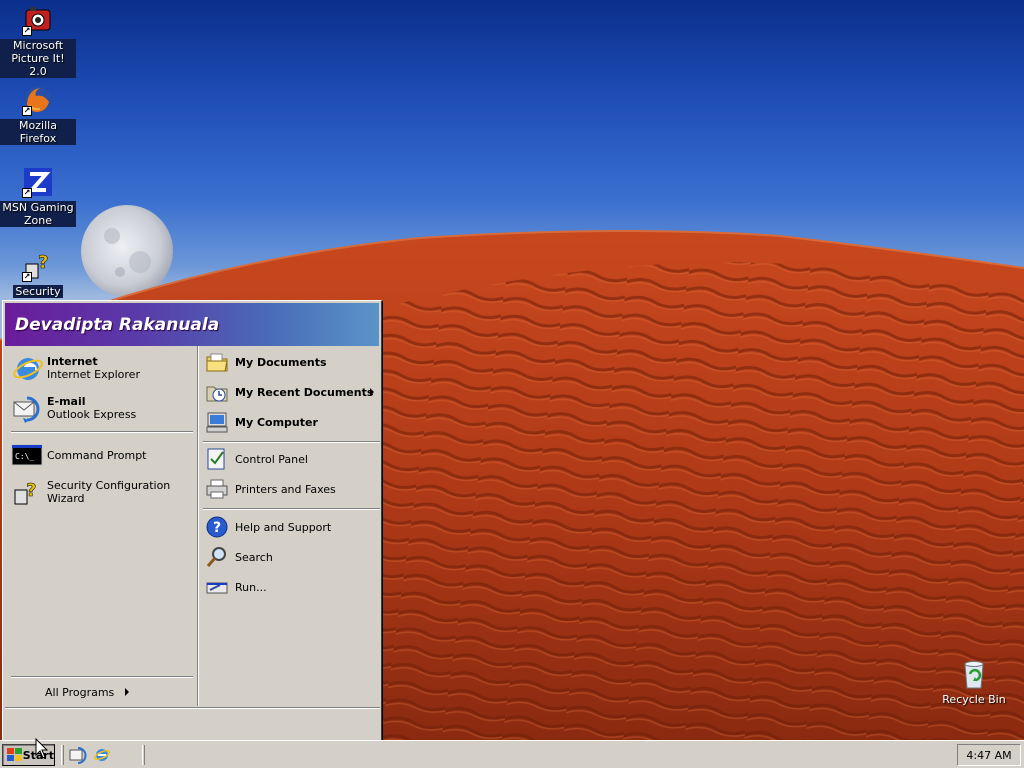 The image size is (1024, 768). I want to click on help-icon: ?, so click(217, 527).